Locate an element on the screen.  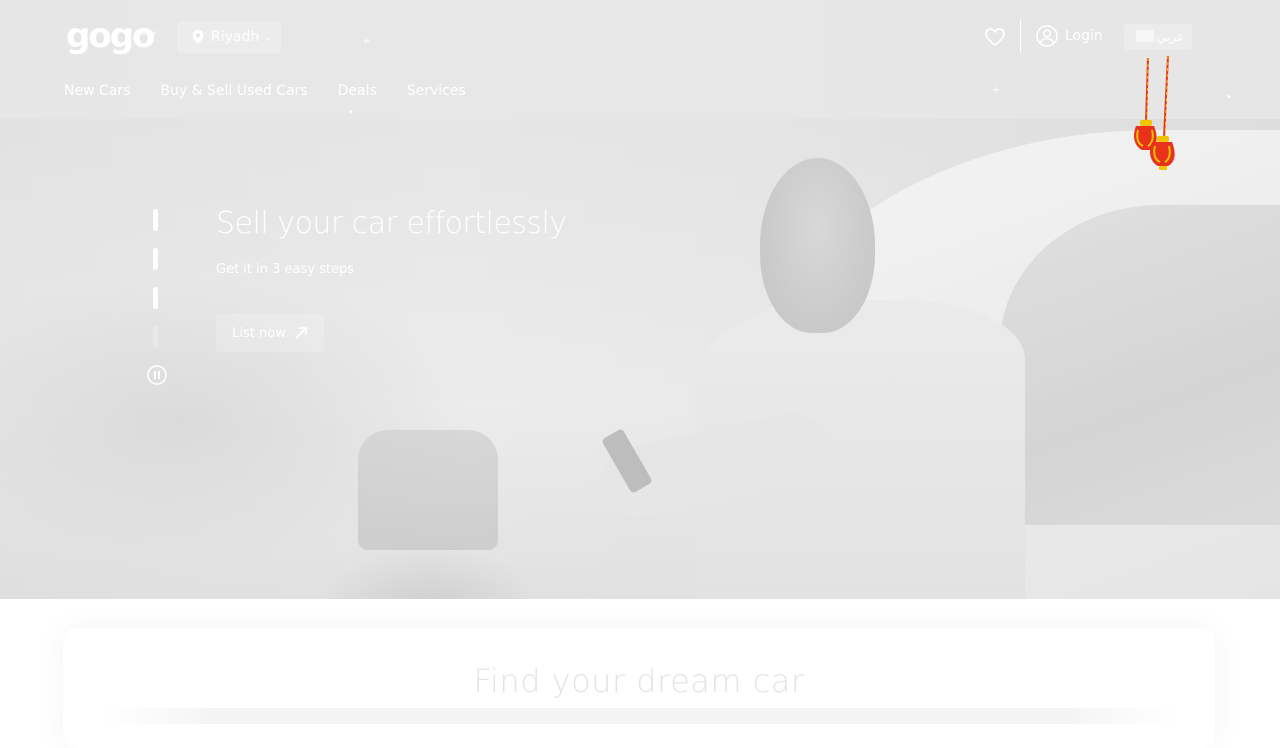
hero-subtitle: Get it in 3 easy steps is located at coordinates (285, 269).